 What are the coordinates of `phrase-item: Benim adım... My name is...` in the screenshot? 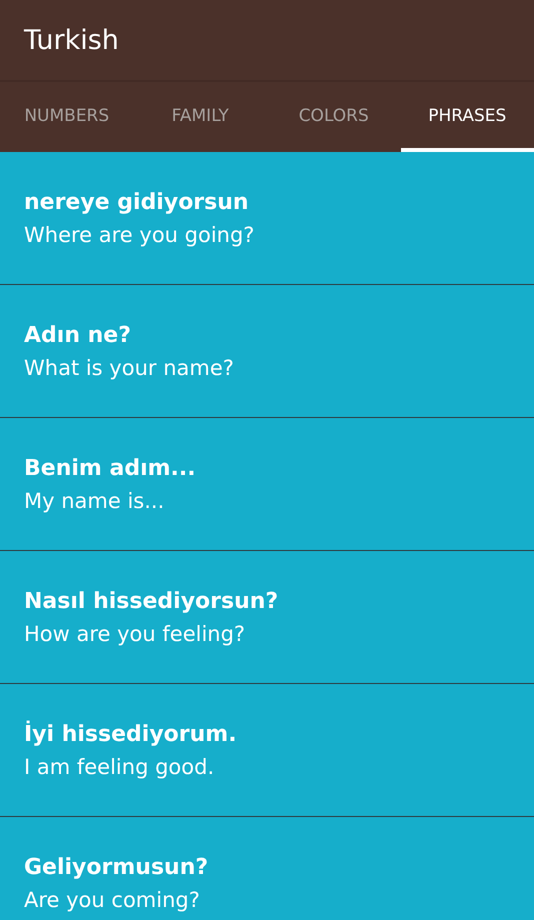 It's located at (267, 484).